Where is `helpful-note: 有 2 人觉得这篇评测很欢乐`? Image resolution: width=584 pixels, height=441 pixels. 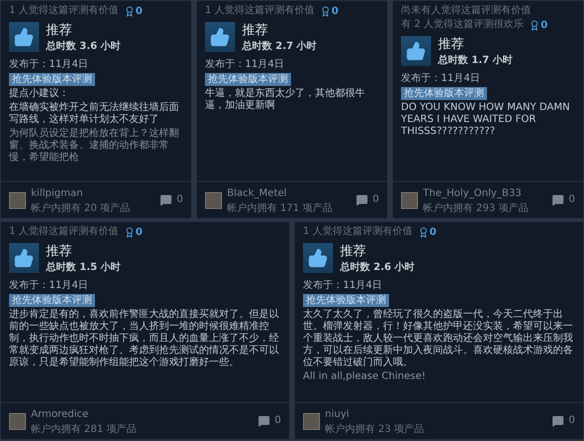 helpful-note: 有 2 人觉得这篇评测很欢乐 is located at coordinates (462, 25).